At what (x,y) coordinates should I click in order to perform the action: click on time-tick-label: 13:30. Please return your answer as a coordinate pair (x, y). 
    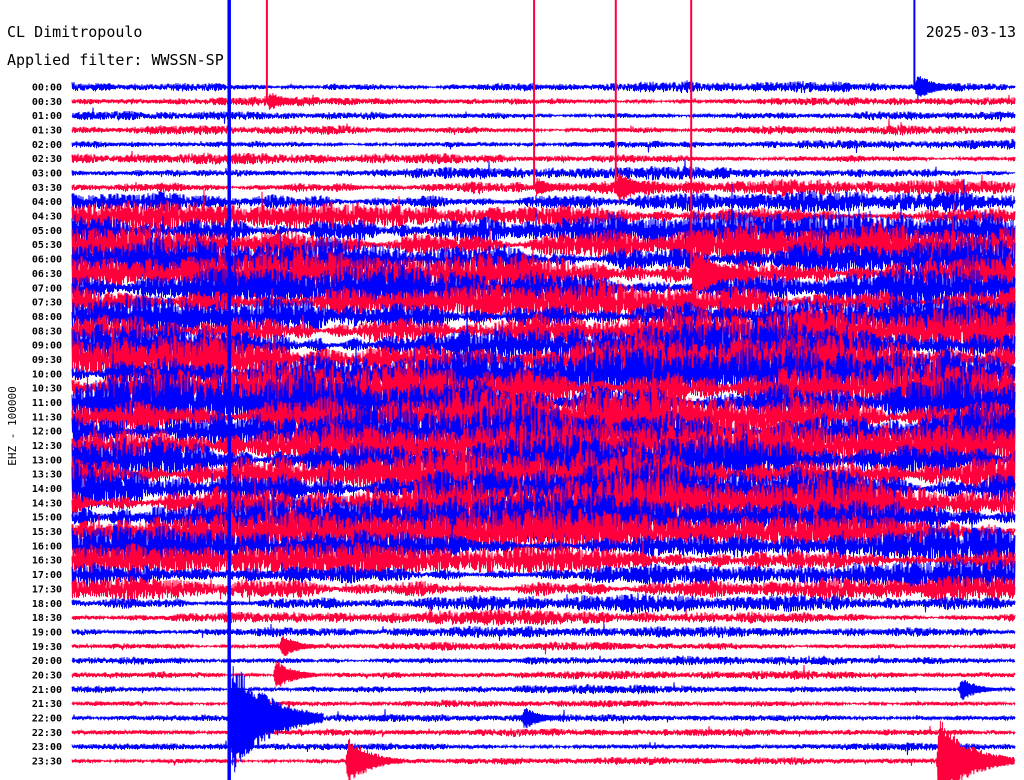
    Looking at the image, I should click on (47, 475).